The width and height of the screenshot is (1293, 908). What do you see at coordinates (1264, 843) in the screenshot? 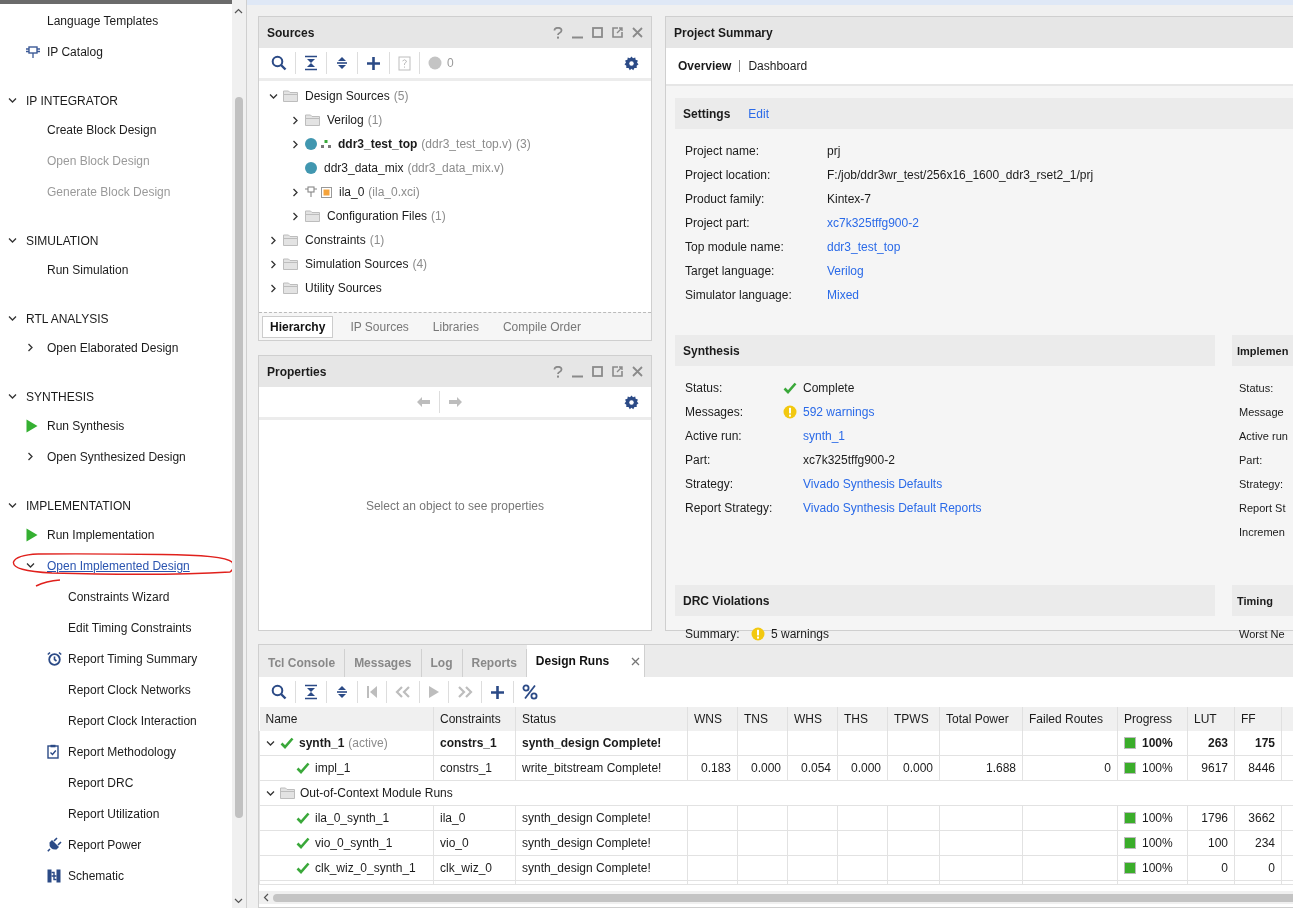
I see `table-cell: 234` at bounding box center [1264, 843].